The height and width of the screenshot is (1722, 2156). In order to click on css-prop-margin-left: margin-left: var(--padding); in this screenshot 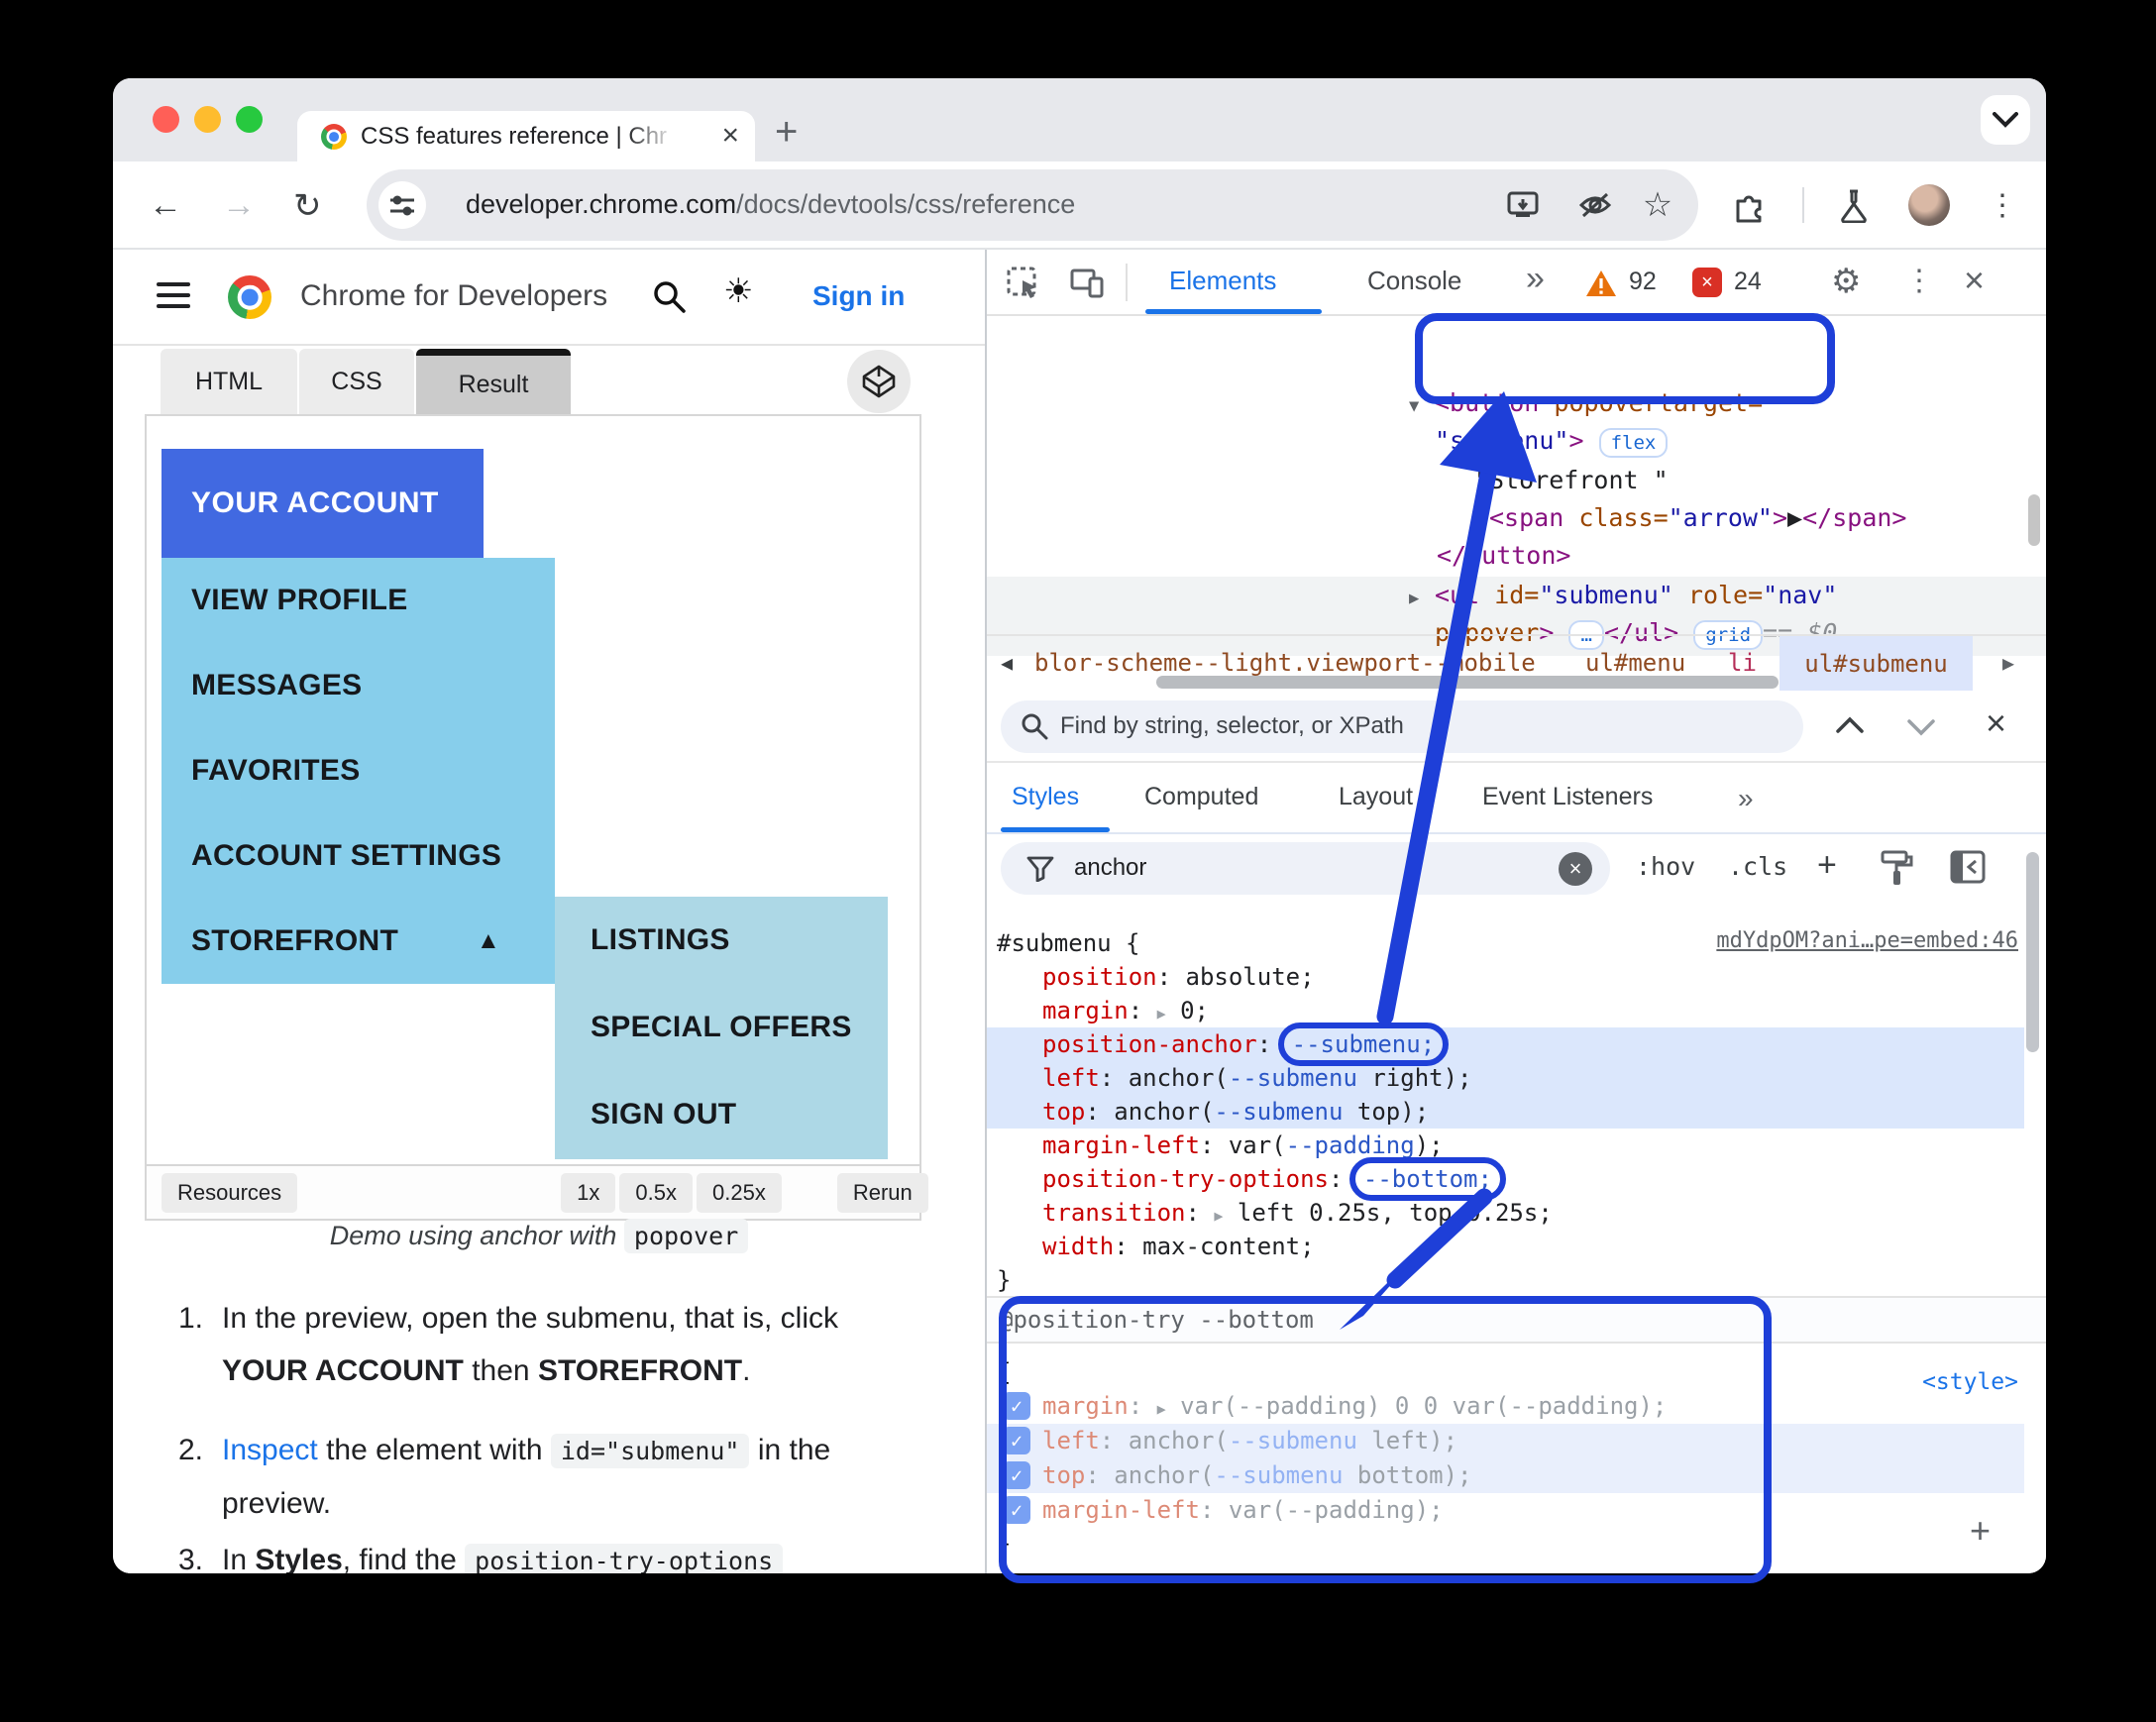, I will do `click(1502, 1145)`.